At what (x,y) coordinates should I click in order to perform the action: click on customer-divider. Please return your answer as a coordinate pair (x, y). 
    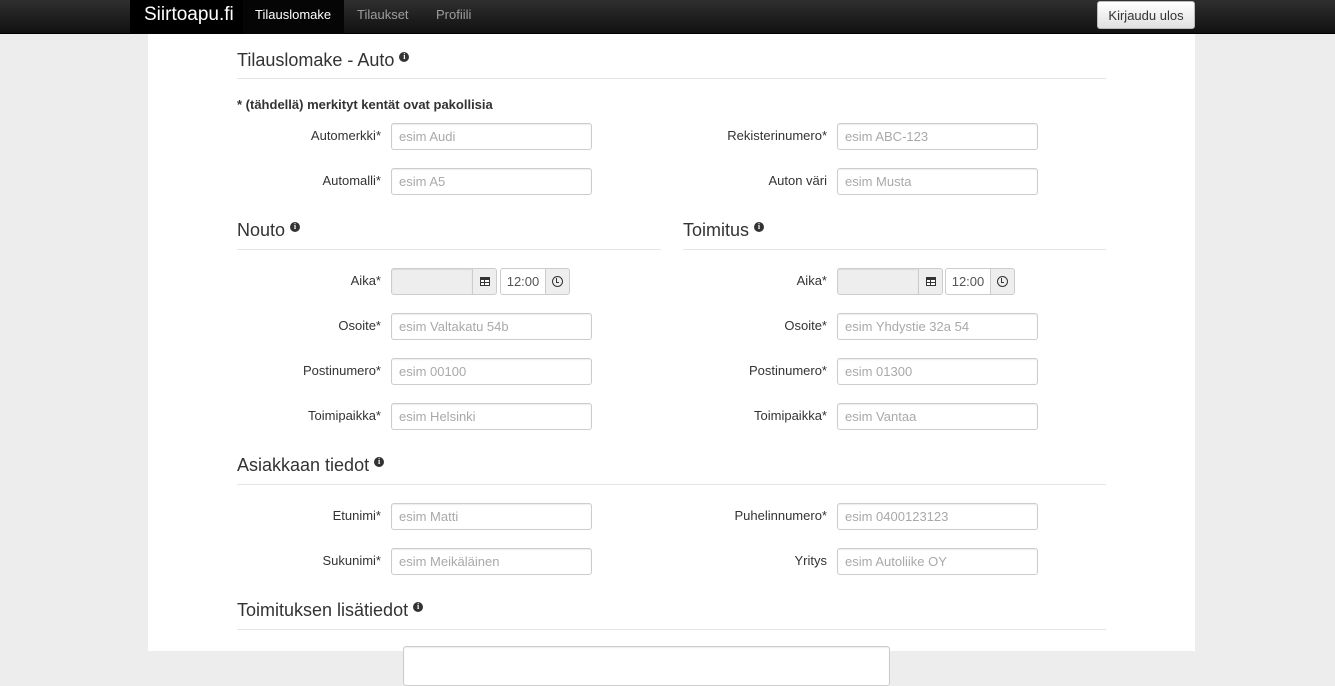
    Looking at the image, I should click on (671, 484).